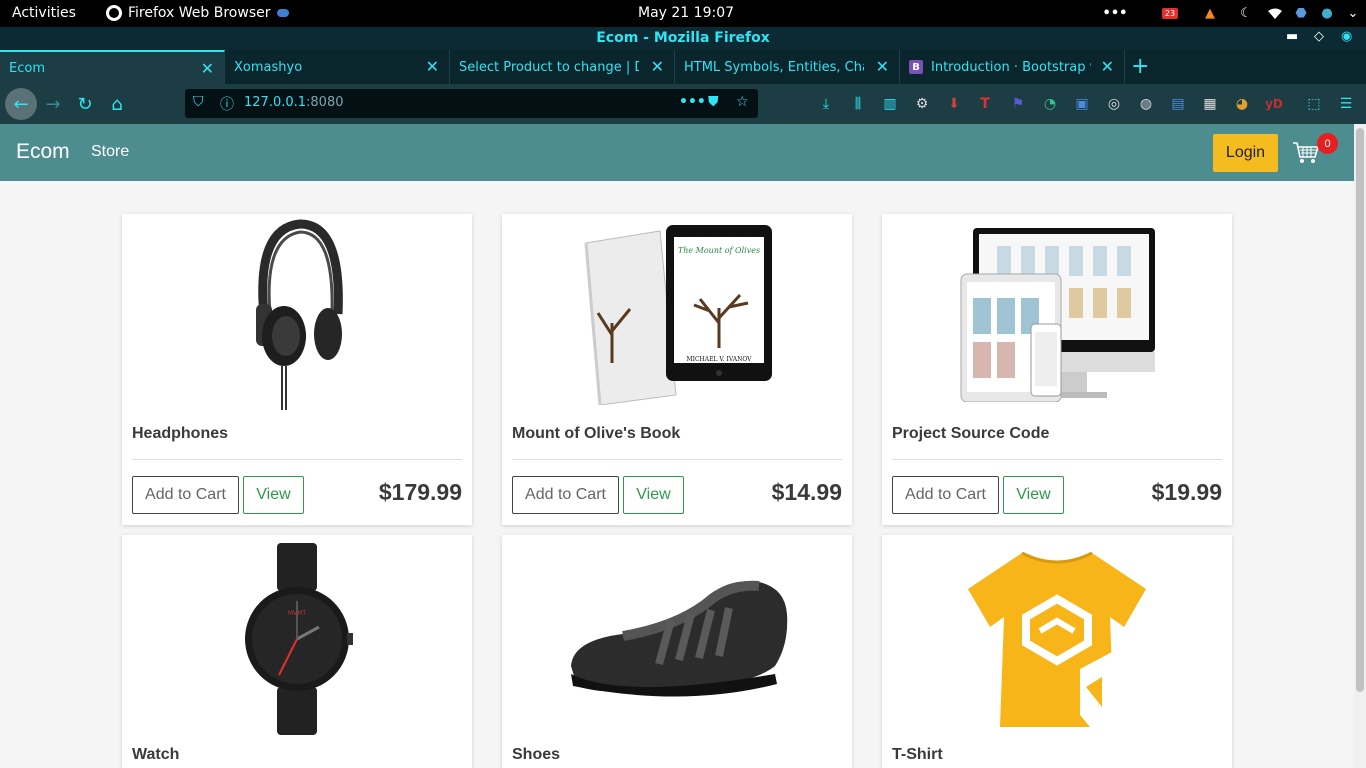 The height and width of the screenshot is (768, 1366). What do you see at coordinates (27, 68) in the screenshot?
I see `tab-label: Ecom` at bounding box center [27, 68].